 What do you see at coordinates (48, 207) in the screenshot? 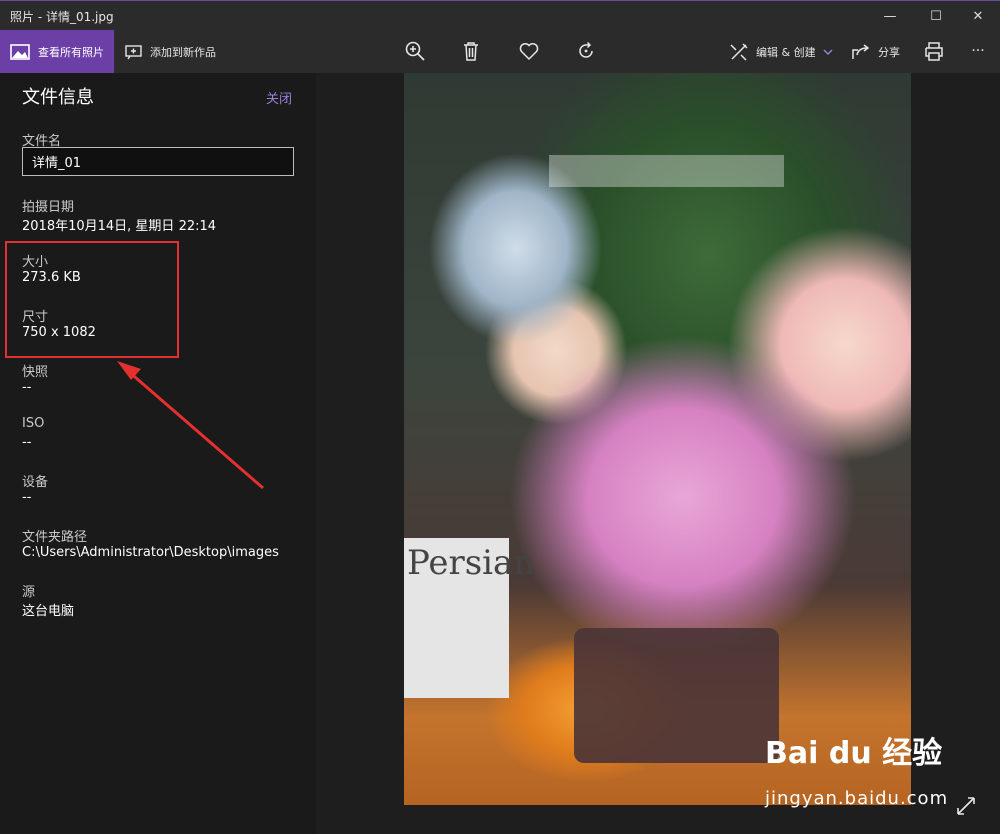
I see `date-label: 拍摄日期` at bounding box center [48, 207].